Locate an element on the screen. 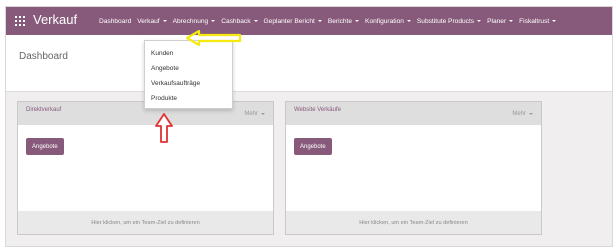 This screenshot has width=613, height=252. menu-abrechnung: Abrechnung is located at coordinates (194, 21).